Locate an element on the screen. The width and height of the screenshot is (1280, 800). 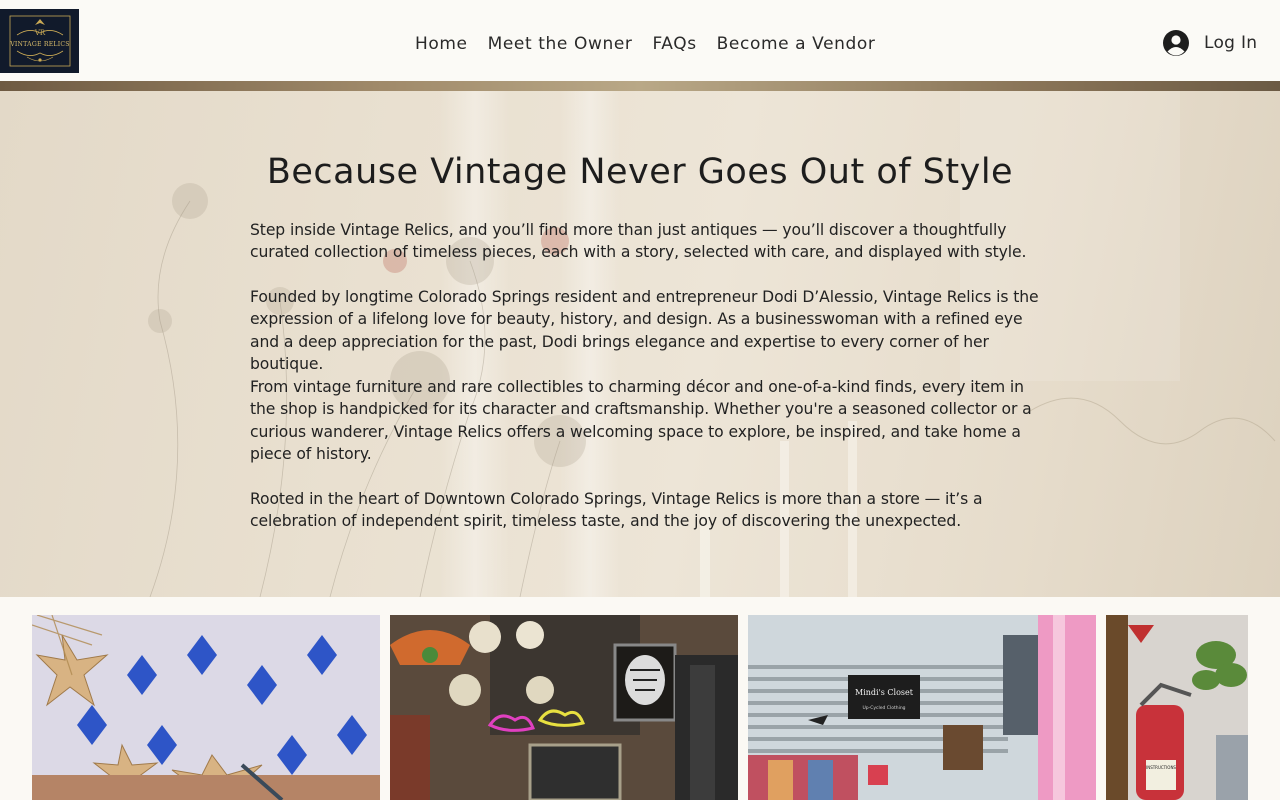
nav-home: Home is located at coordinates (441, 44).